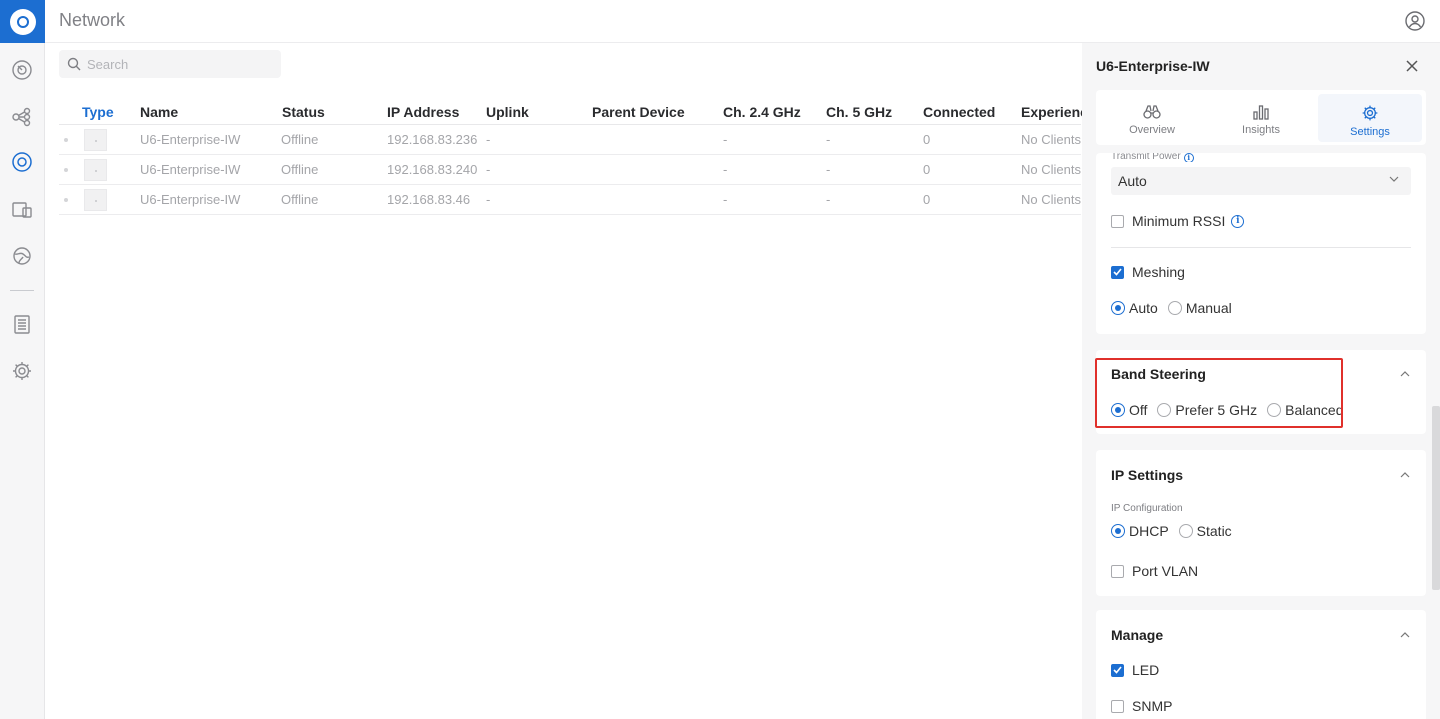 The height and width of the screenshot is (719, 1440). Describe the element at coordinates (1370, 113) in the screenshot. I see `gear-icon` at that location.